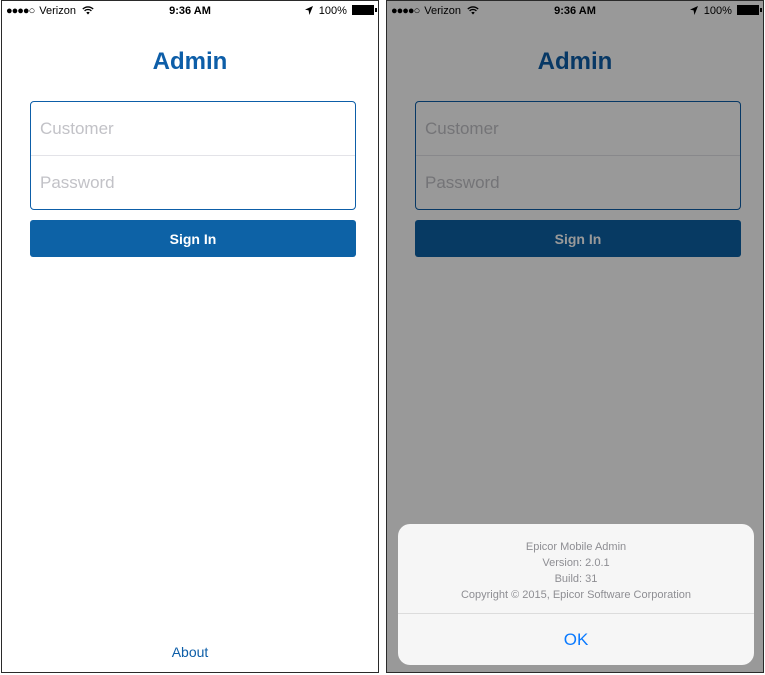 Image resolution: width=765 pixels, height=675 pixels. Describe the element at coordinates (190, 61) in the screenshot. I see `page-title: Admin` at that location.